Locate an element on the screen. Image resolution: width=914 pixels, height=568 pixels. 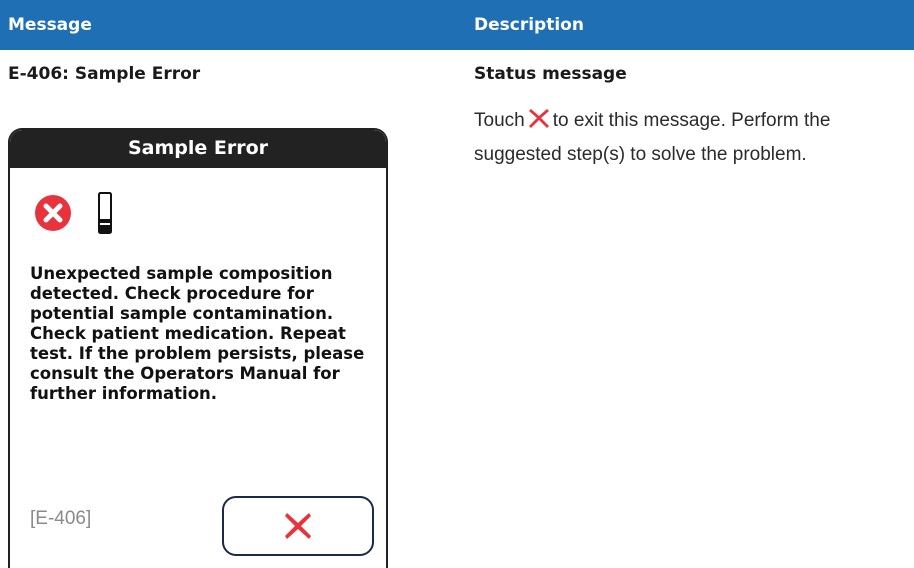
description-before: Touch is located at coordinates (499, 120).